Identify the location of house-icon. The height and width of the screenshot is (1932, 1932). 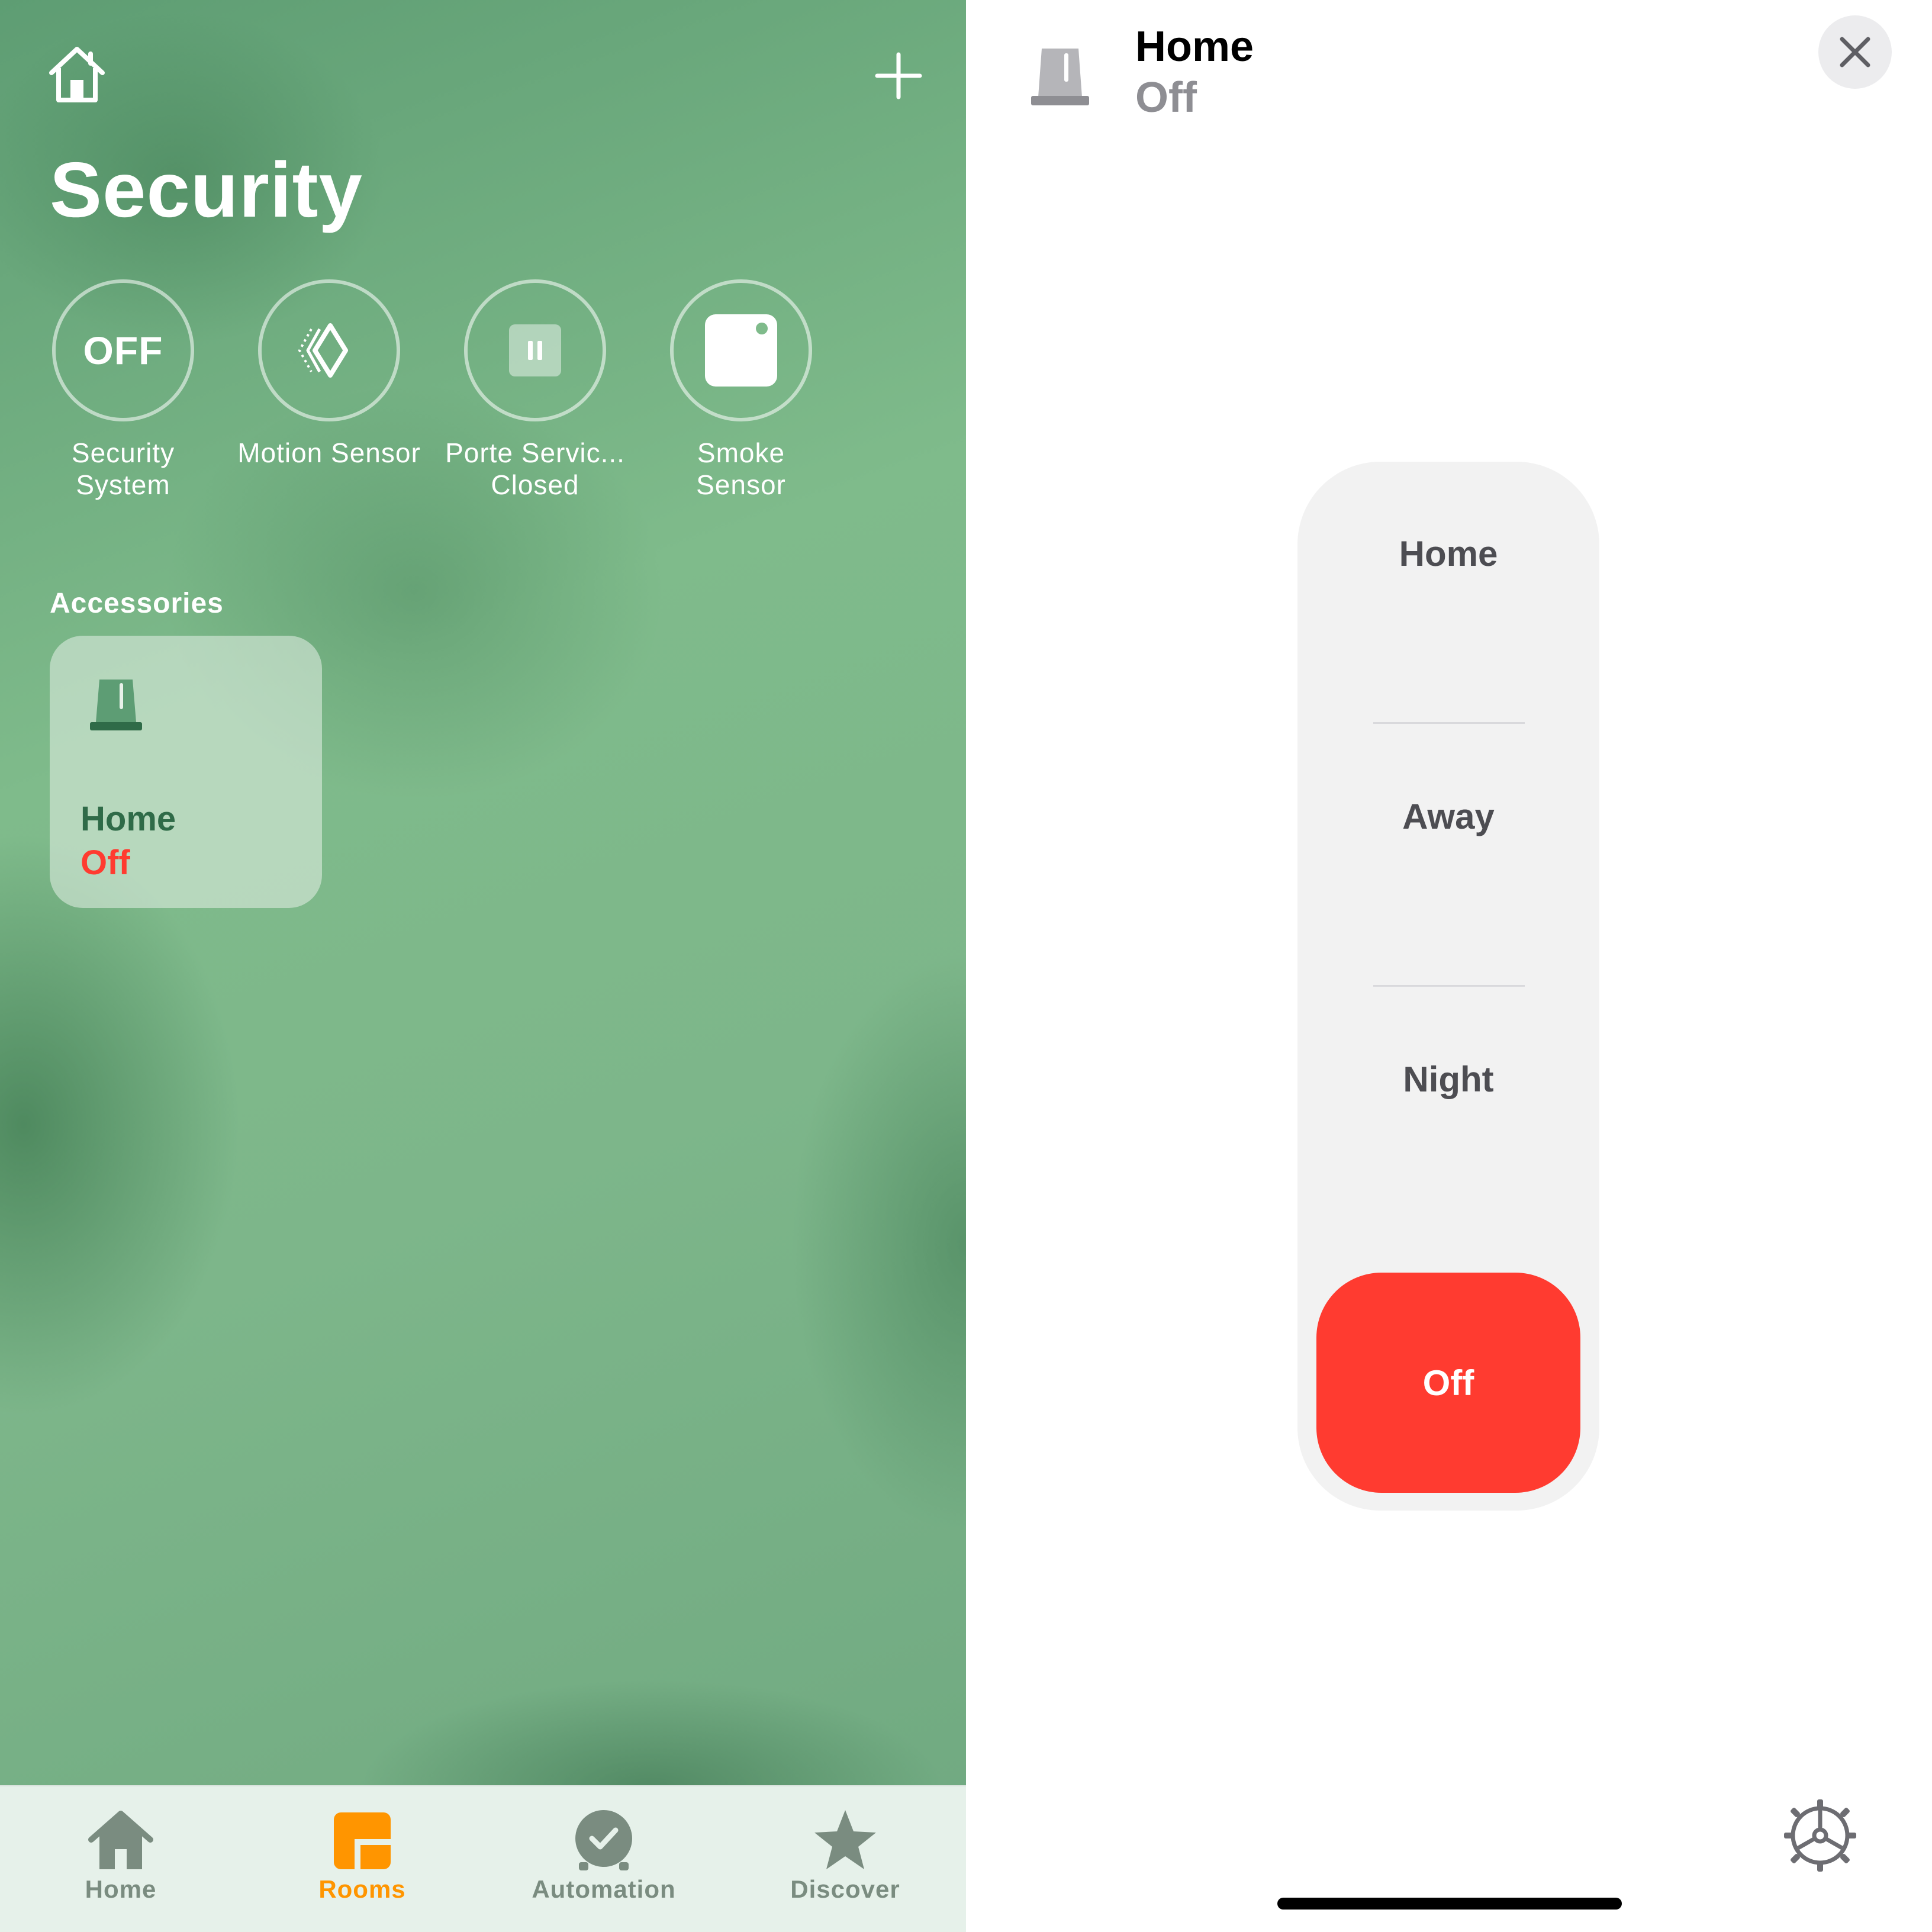
(120, 1840).